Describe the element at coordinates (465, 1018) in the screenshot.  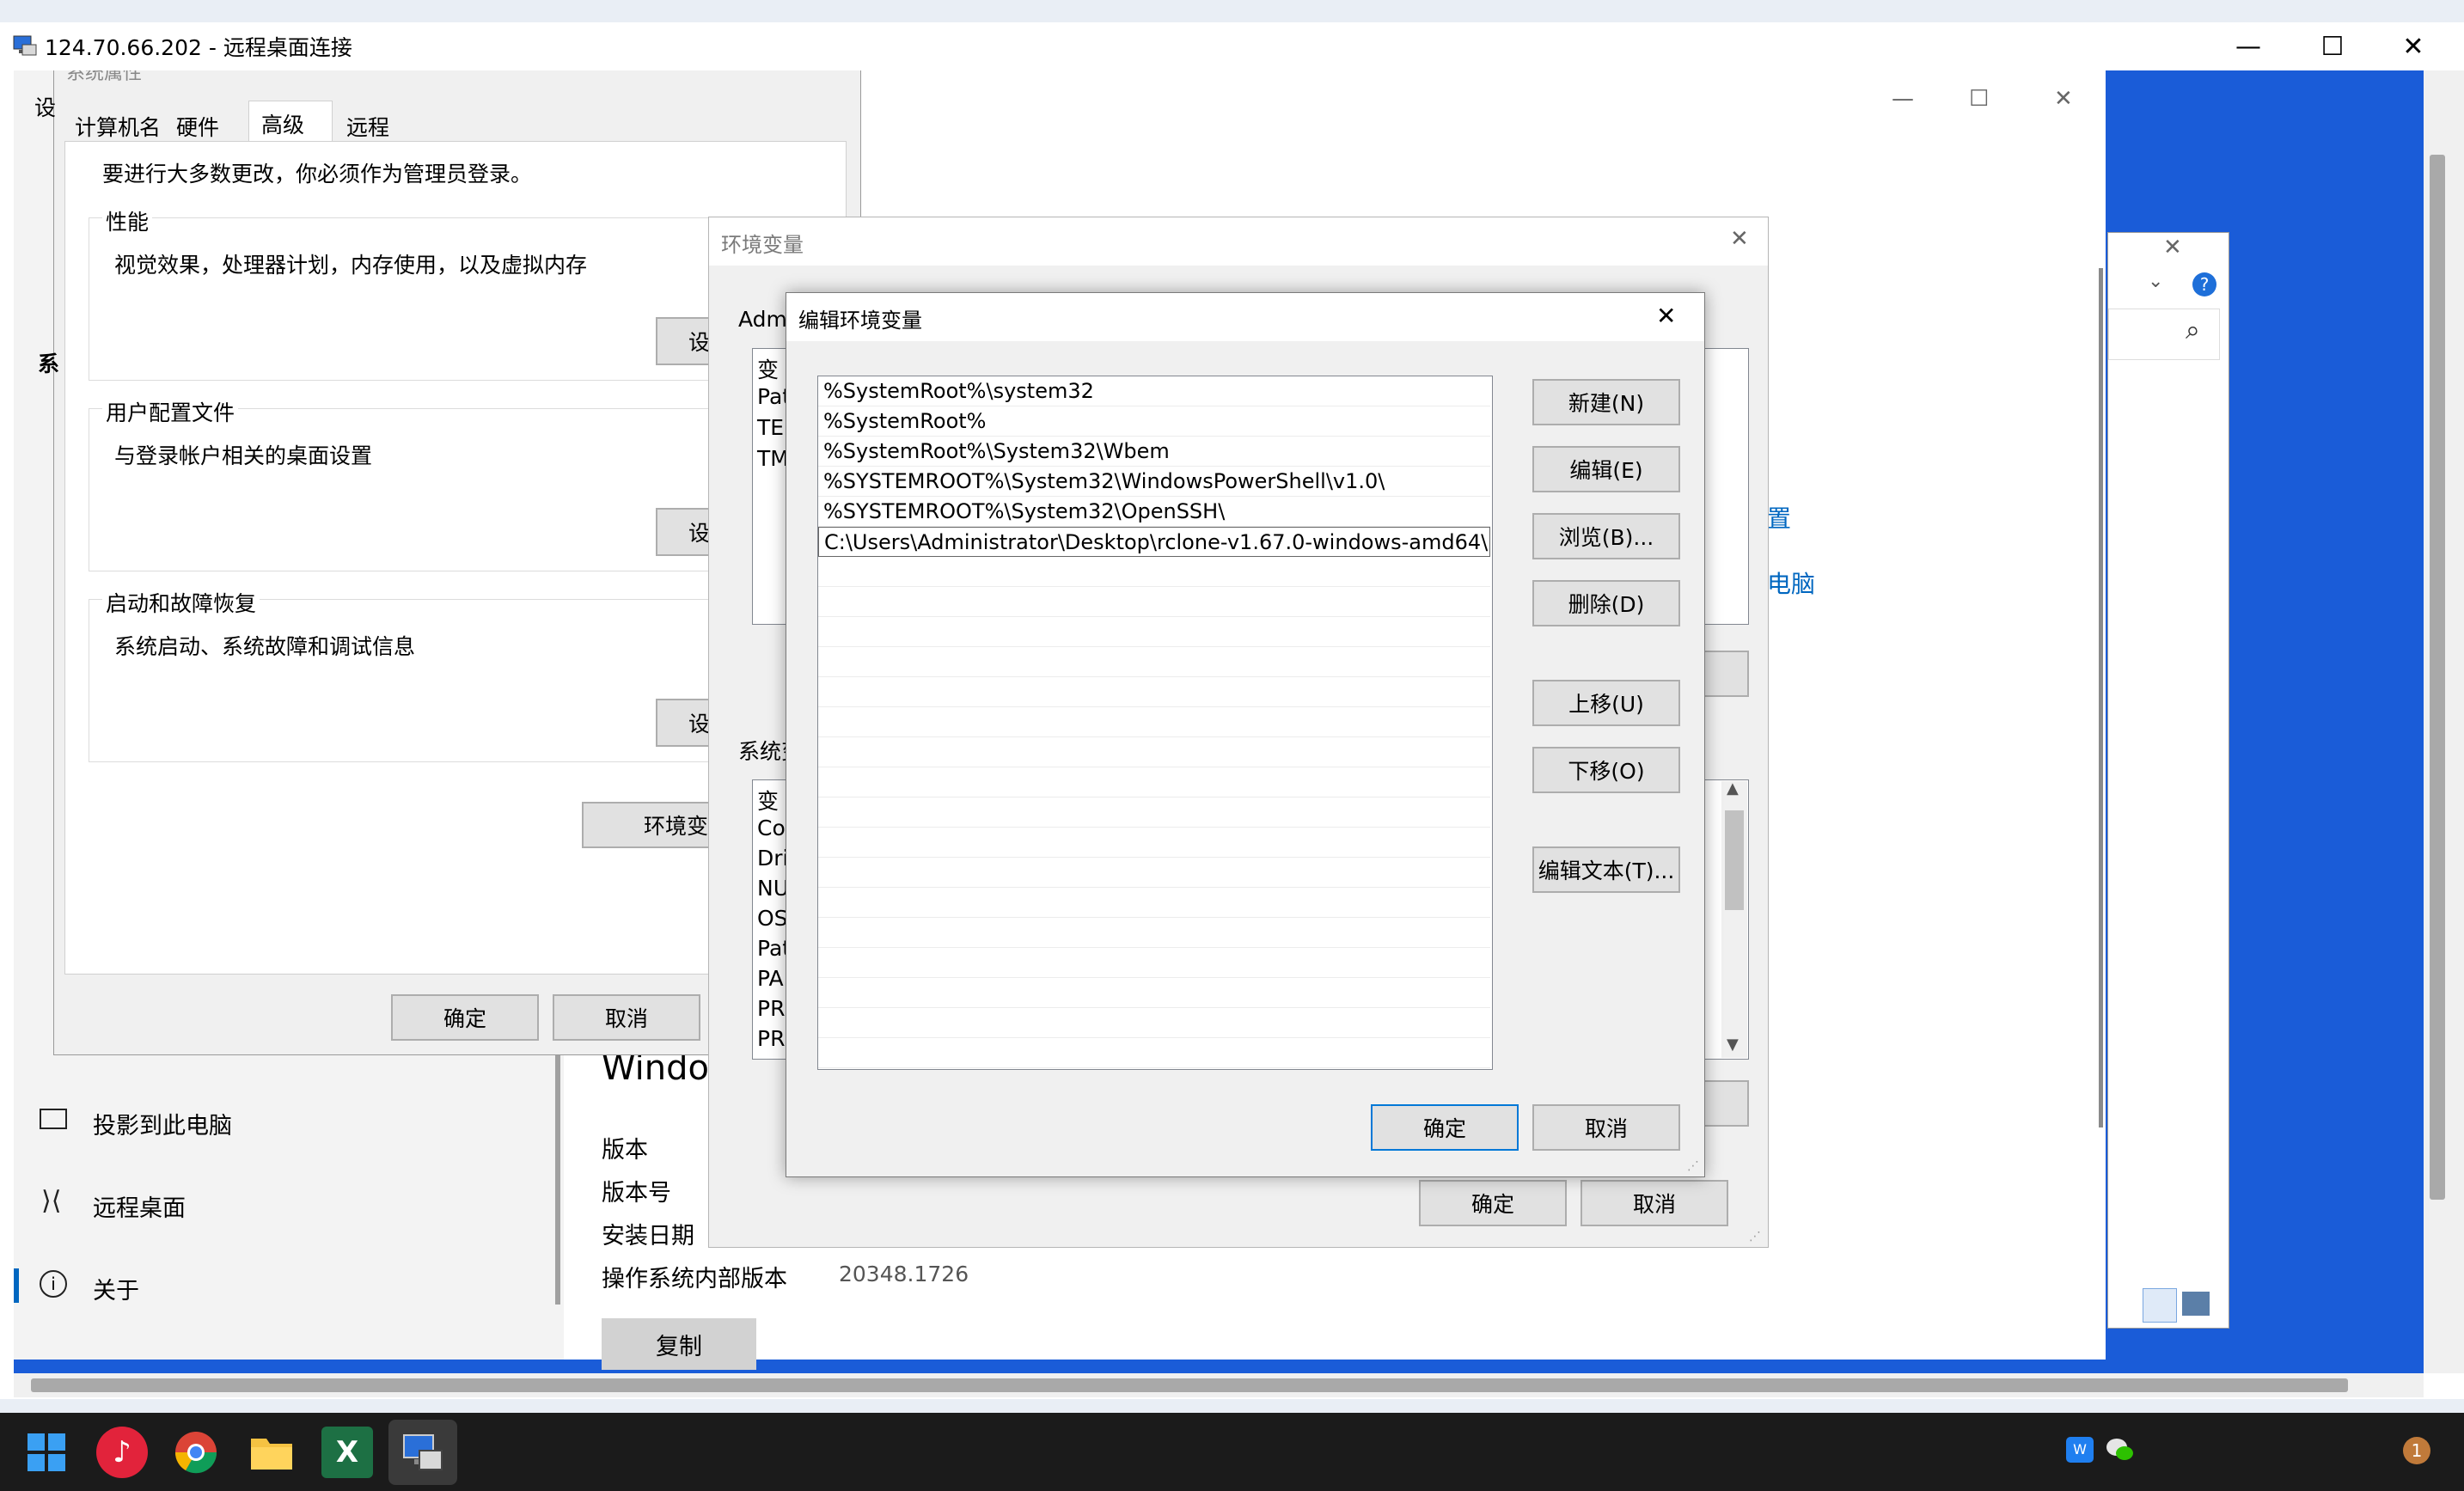
I see `sysprops-ok-button: 确定` at that location.